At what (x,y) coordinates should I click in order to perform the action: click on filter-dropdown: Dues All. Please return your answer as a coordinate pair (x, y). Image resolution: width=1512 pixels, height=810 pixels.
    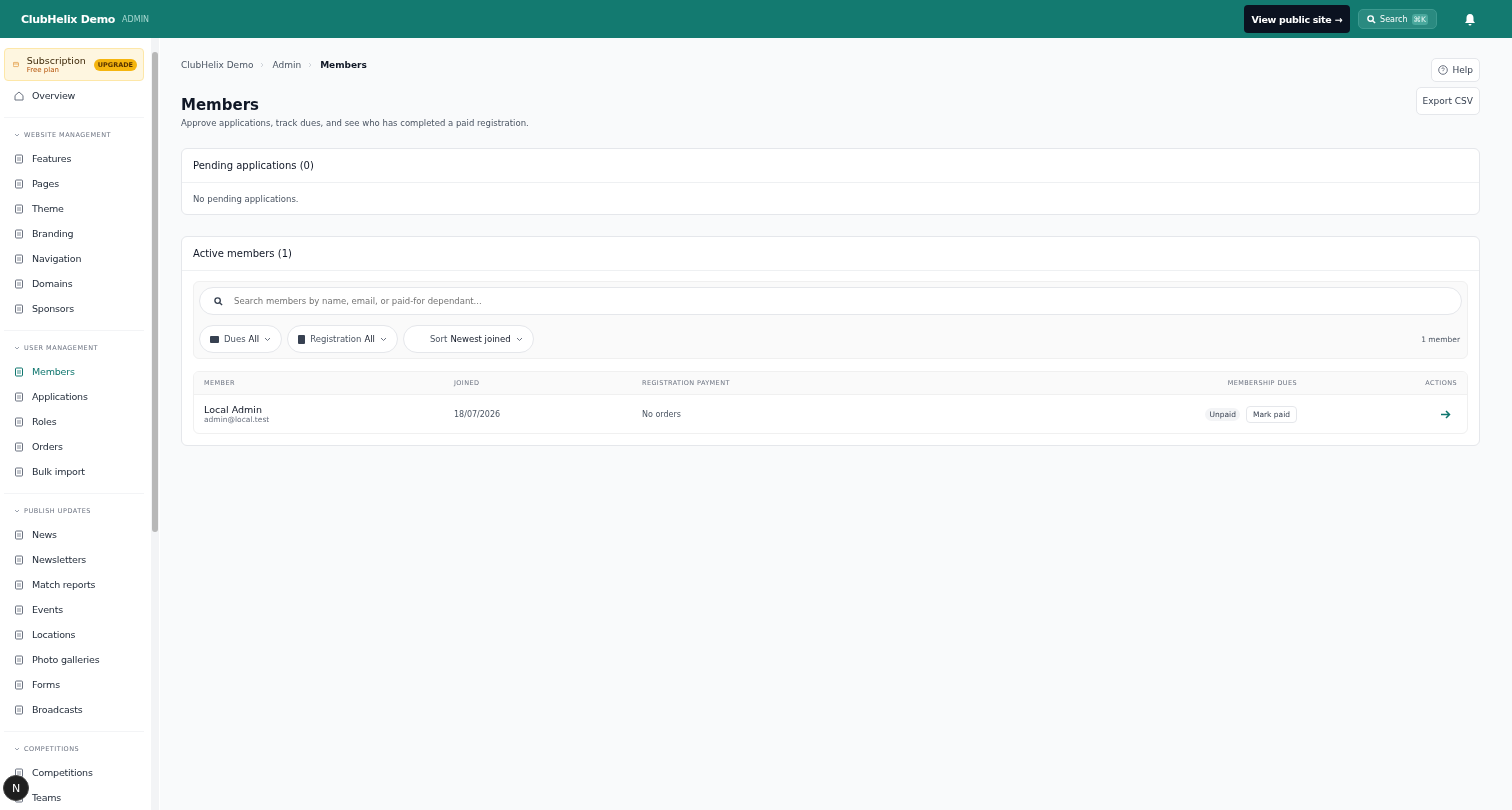
    Looking at the image, I should click on (241, 339).